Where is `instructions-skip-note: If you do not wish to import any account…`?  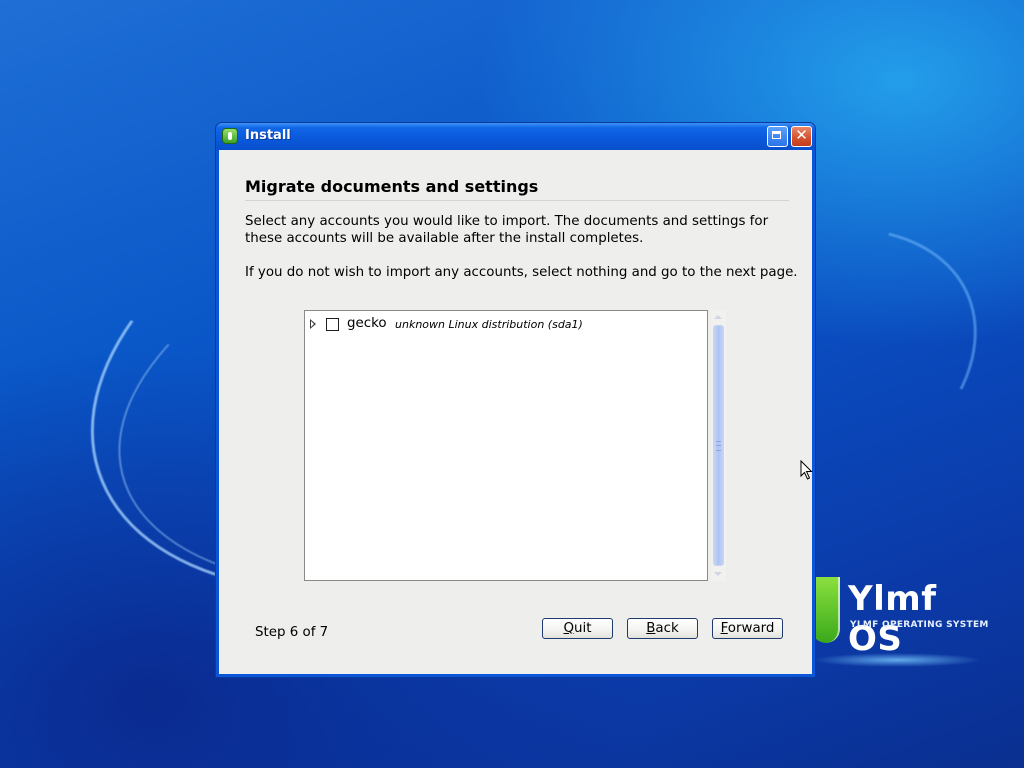
instructions-skip-note: If you do not wish to import any account… is located at coordinates (521, 272).